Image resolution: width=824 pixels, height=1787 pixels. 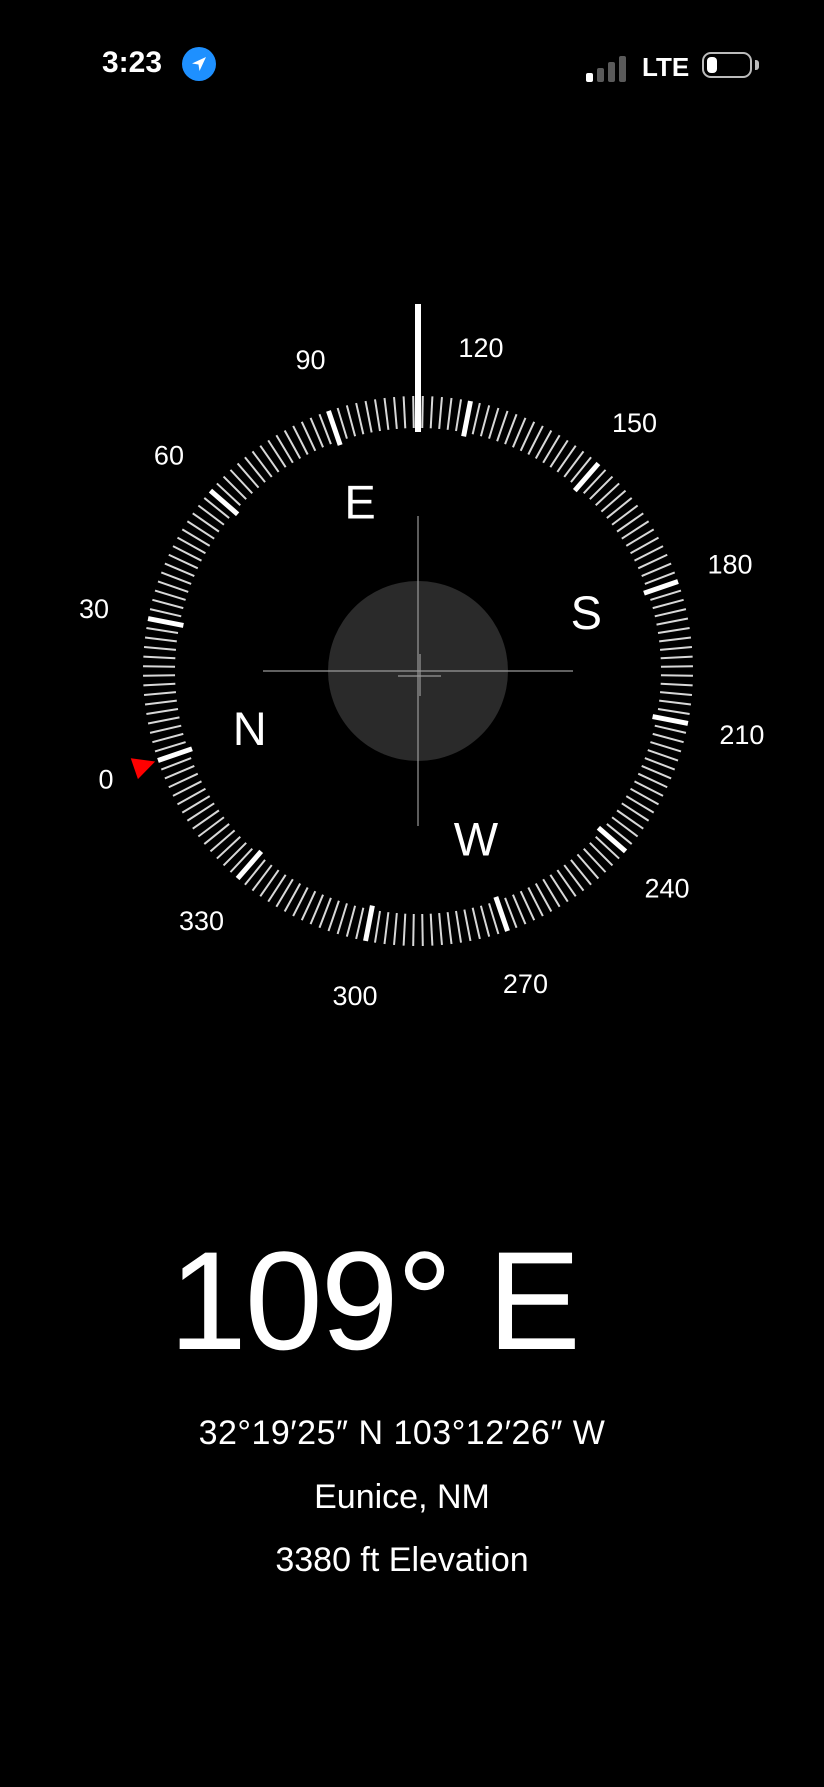 What do you see at coordinates (143, 769) in the screenshot?
I see `reference-marker-icon` at bounding box center [143, 769].